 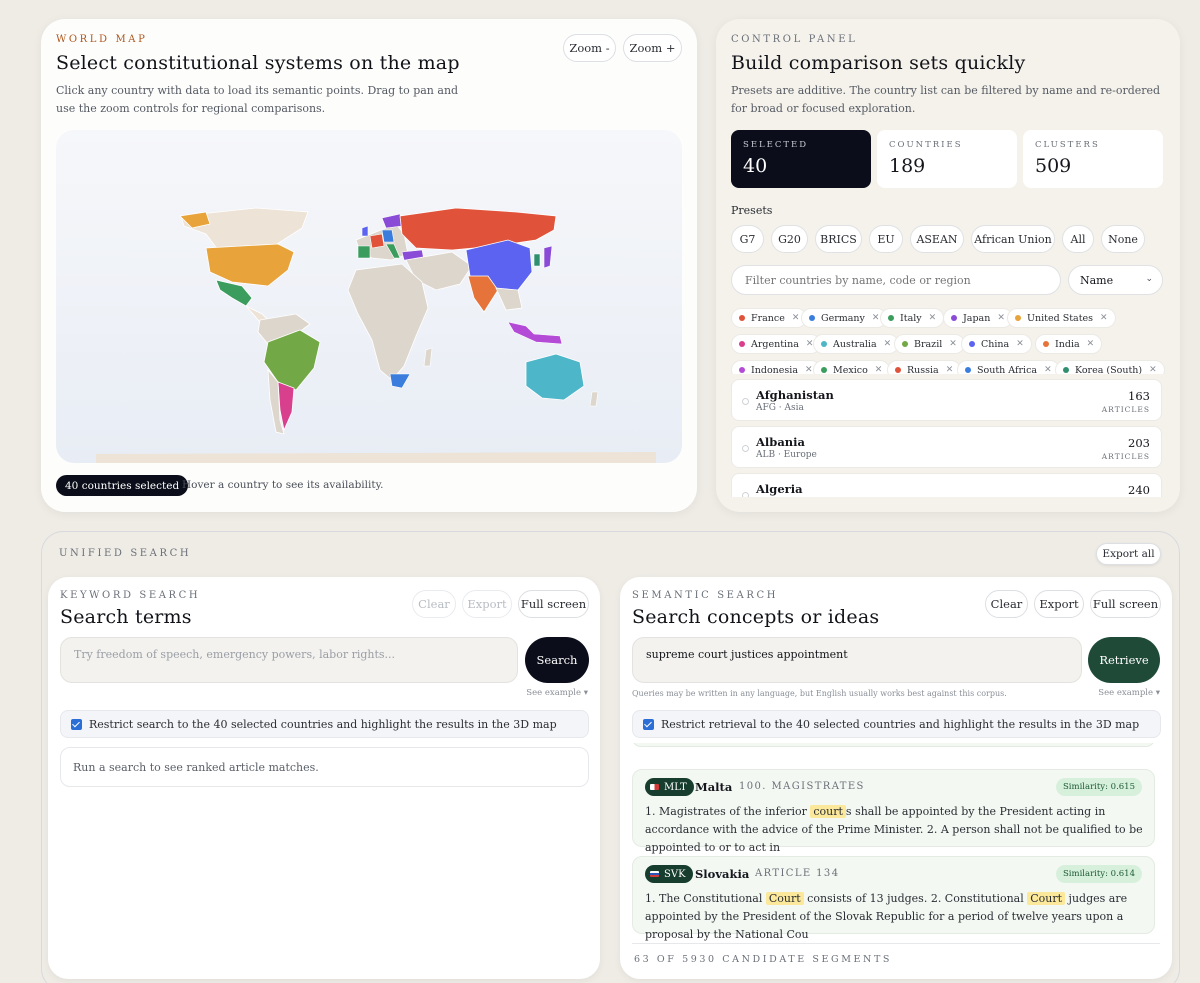 I want to click on map-country-new-zealand, so click(x=594, y=399).